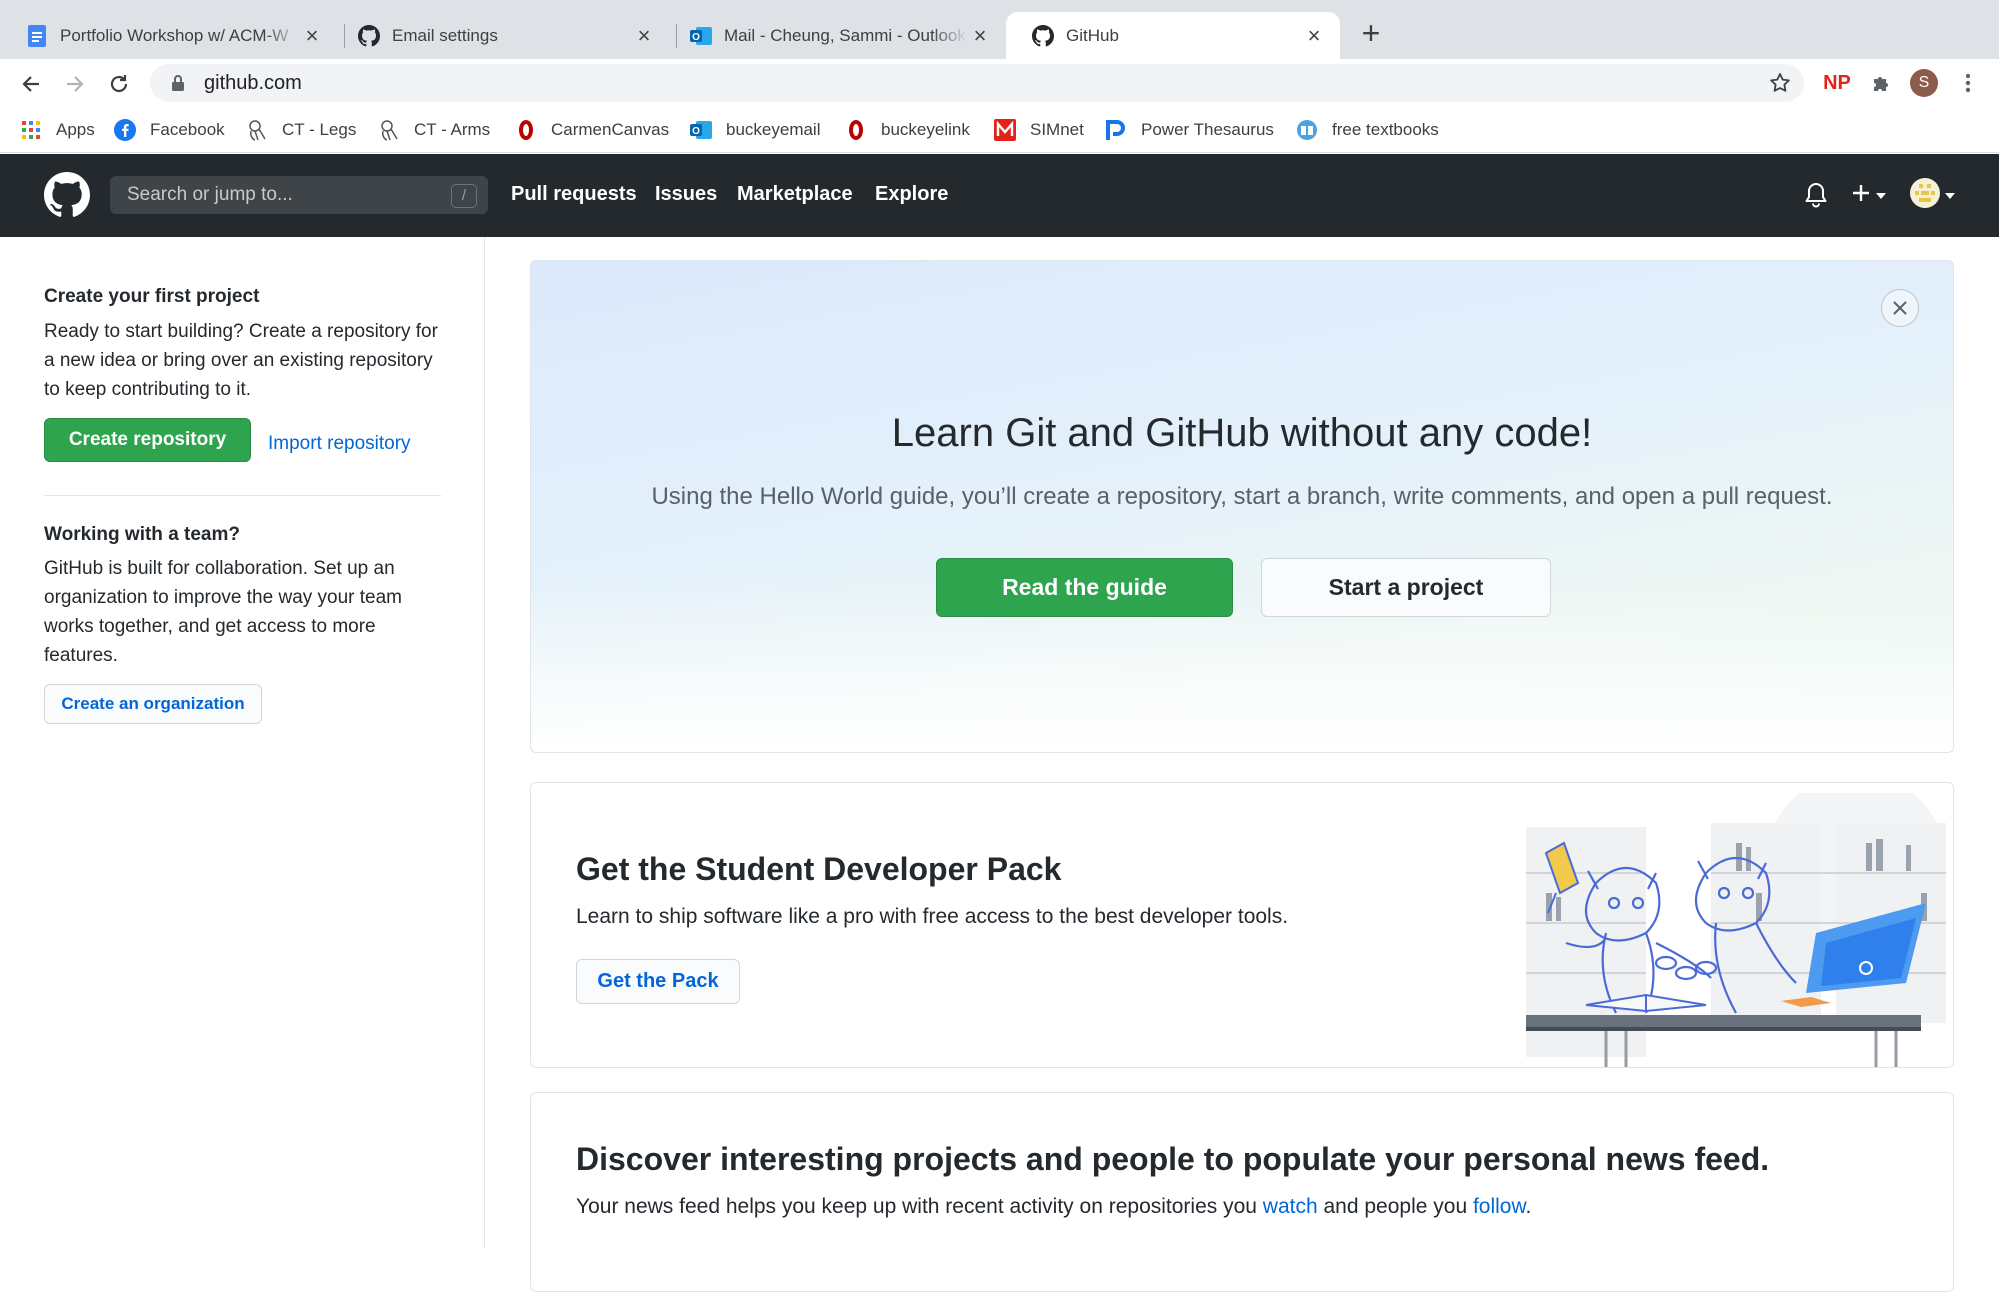  Describe the element at coordinates (1005, 130) in the screenshot. I see `simnet-icon` at that location.